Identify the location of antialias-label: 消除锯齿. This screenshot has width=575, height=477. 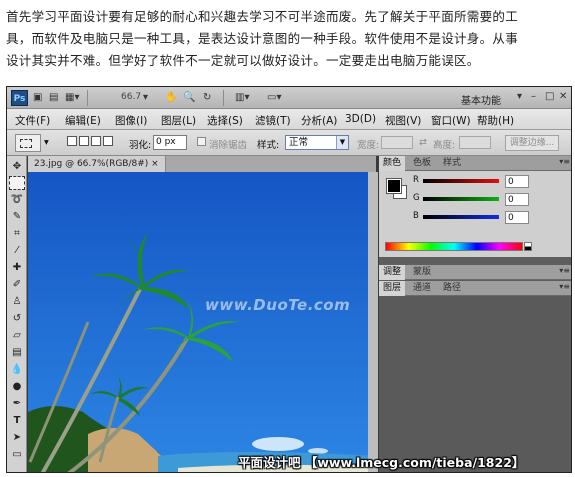
(228, 145).